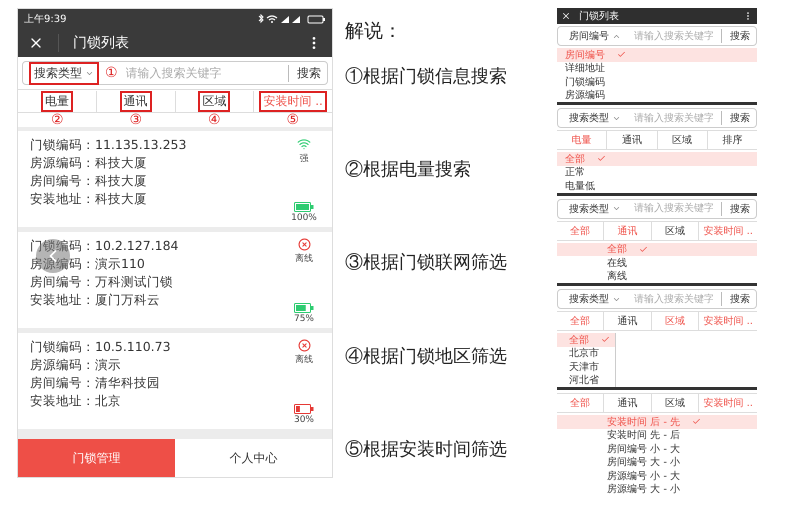  What do you see at coordinates (616, 208) in the screenshot?
I see `caret-icon` at bounding box center [616, 208].